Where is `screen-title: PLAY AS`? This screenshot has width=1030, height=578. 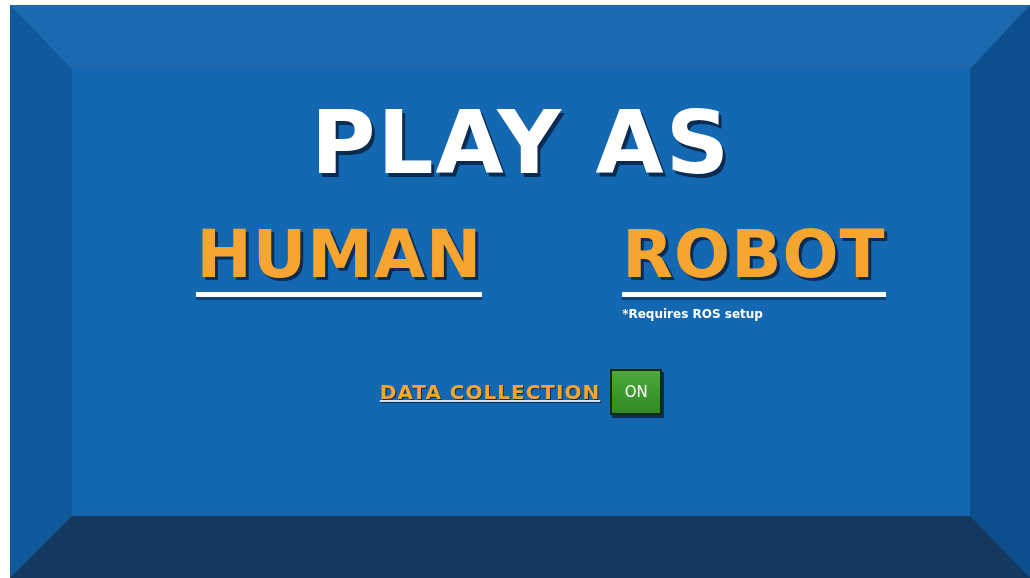
screen-title: PLAY AS is located at coordinates (521, 142).